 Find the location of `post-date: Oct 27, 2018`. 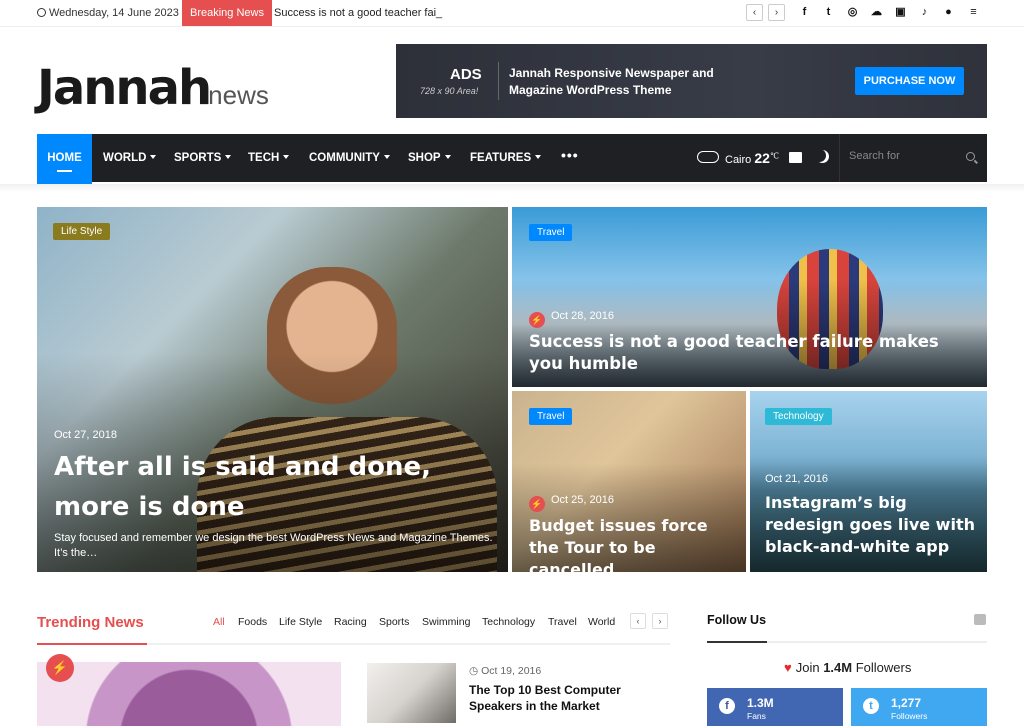

post-date: Oct 27, 2018 is located at coordinates (85, 435).